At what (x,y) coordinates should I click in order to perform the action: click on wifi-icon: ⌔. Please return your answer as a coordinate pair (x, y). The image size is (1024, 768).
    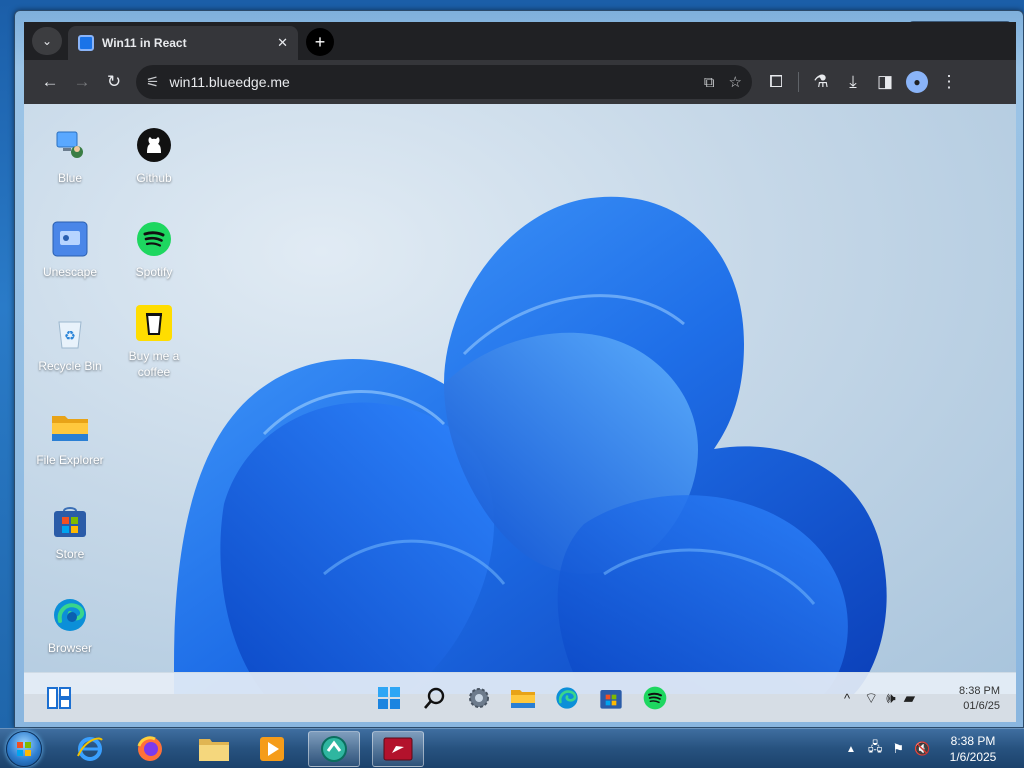
    Looking at the image, I should click on (871, 698).